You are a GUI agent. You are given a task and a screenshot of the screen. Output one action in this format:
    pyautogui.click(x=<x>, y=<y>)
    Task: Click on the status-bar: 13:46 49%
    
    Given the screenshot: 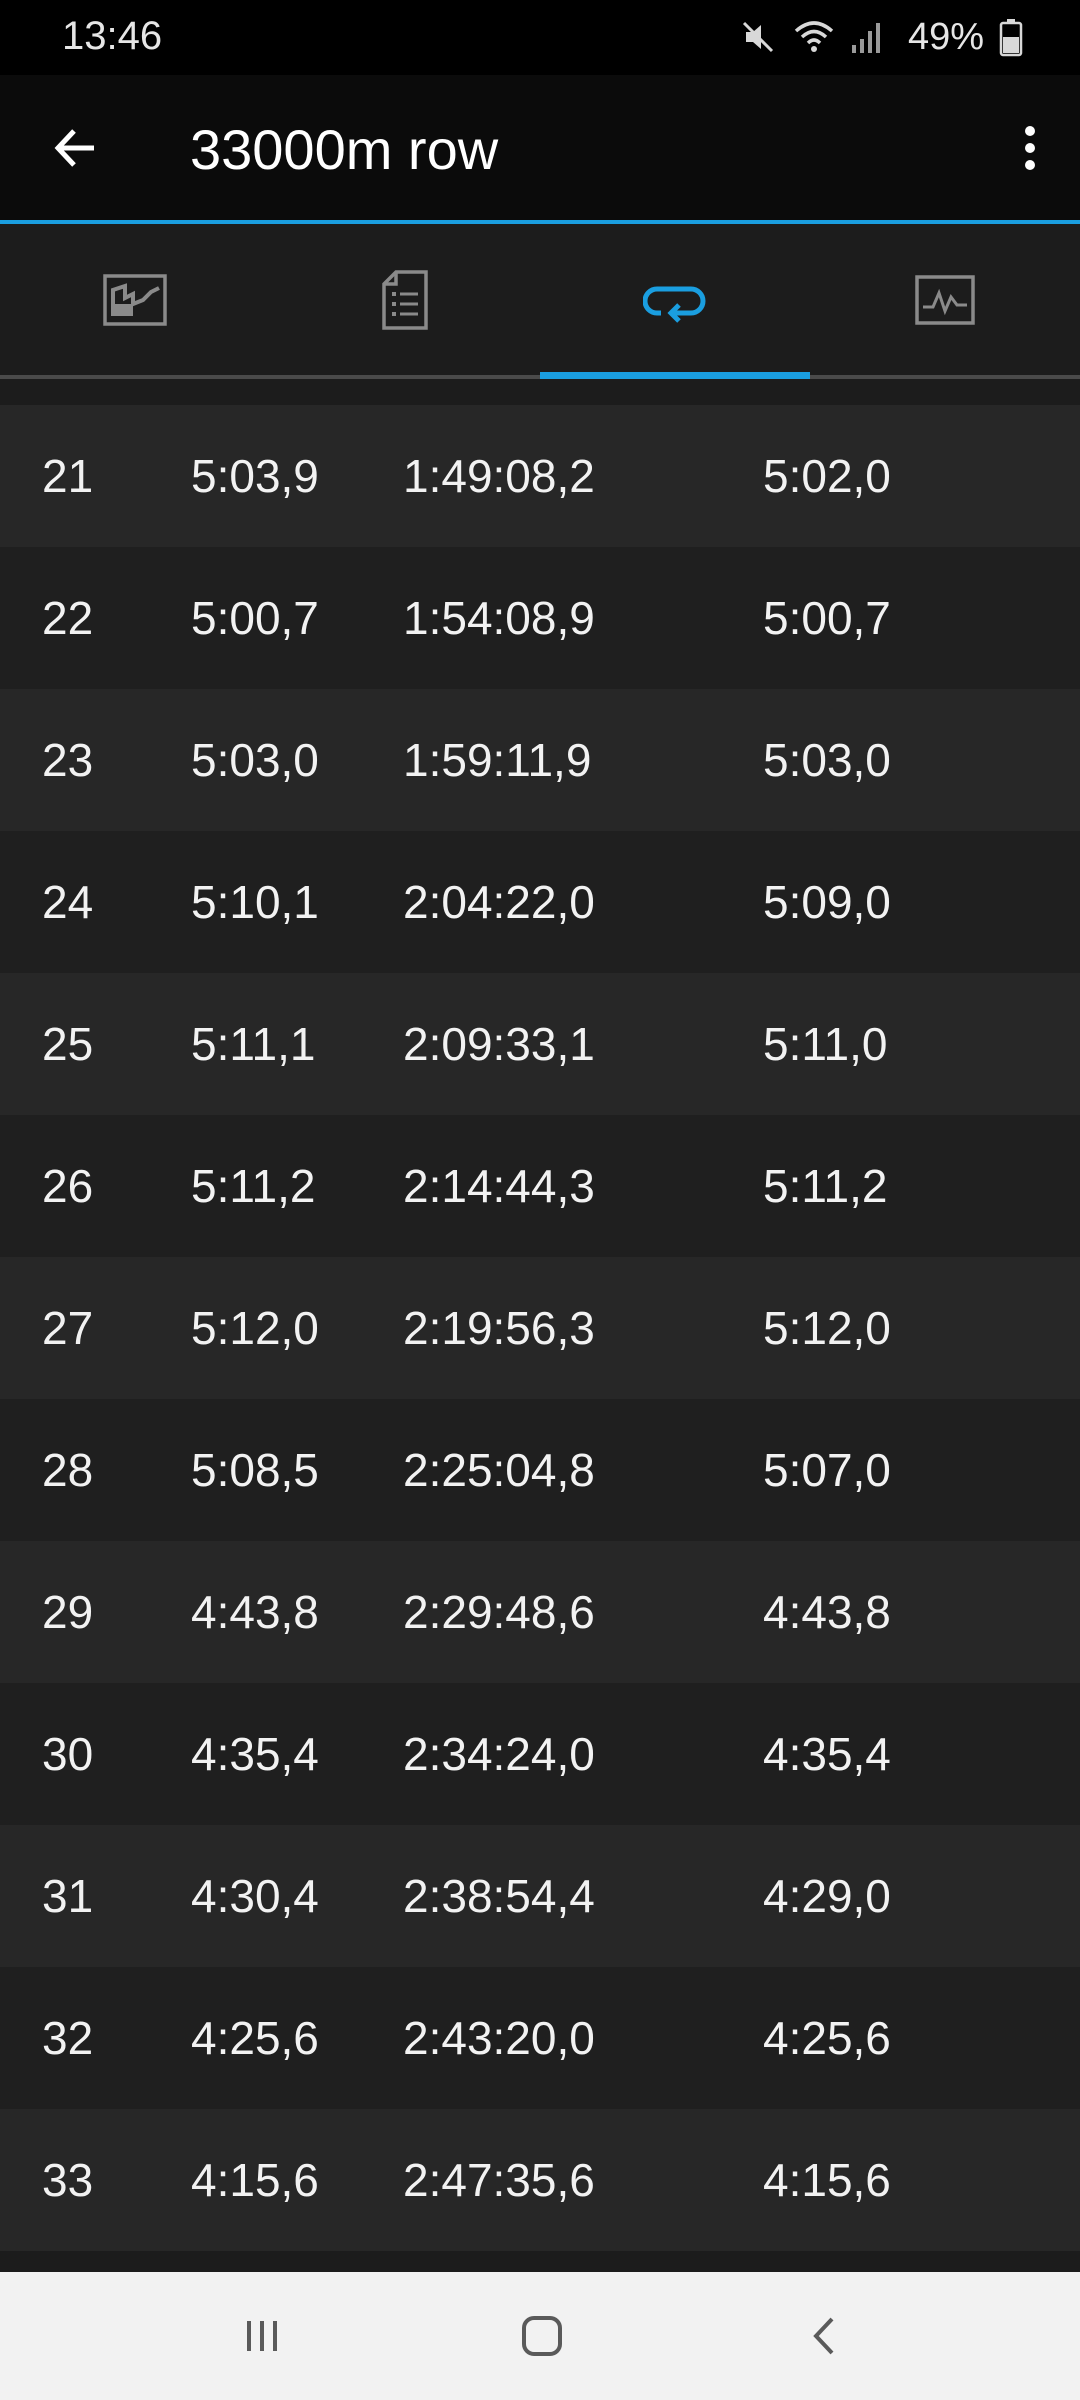 What is the action you would take?
    pyautogui.click(x=540, y=37)
    